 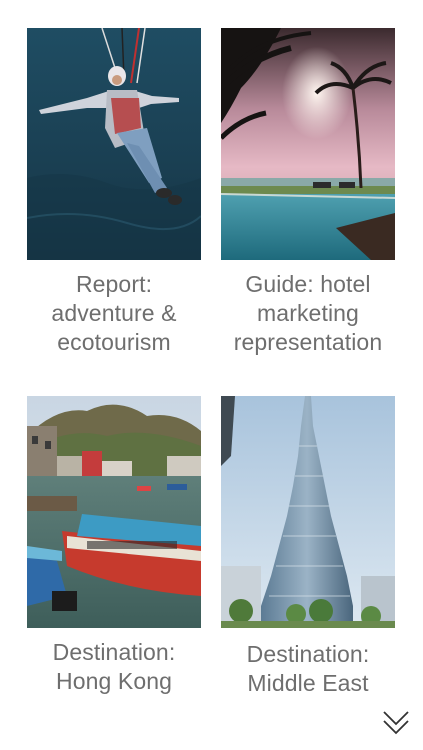 I want to click on card-caption: Guide: hotel marketing representation, so click(x=308, y=313).